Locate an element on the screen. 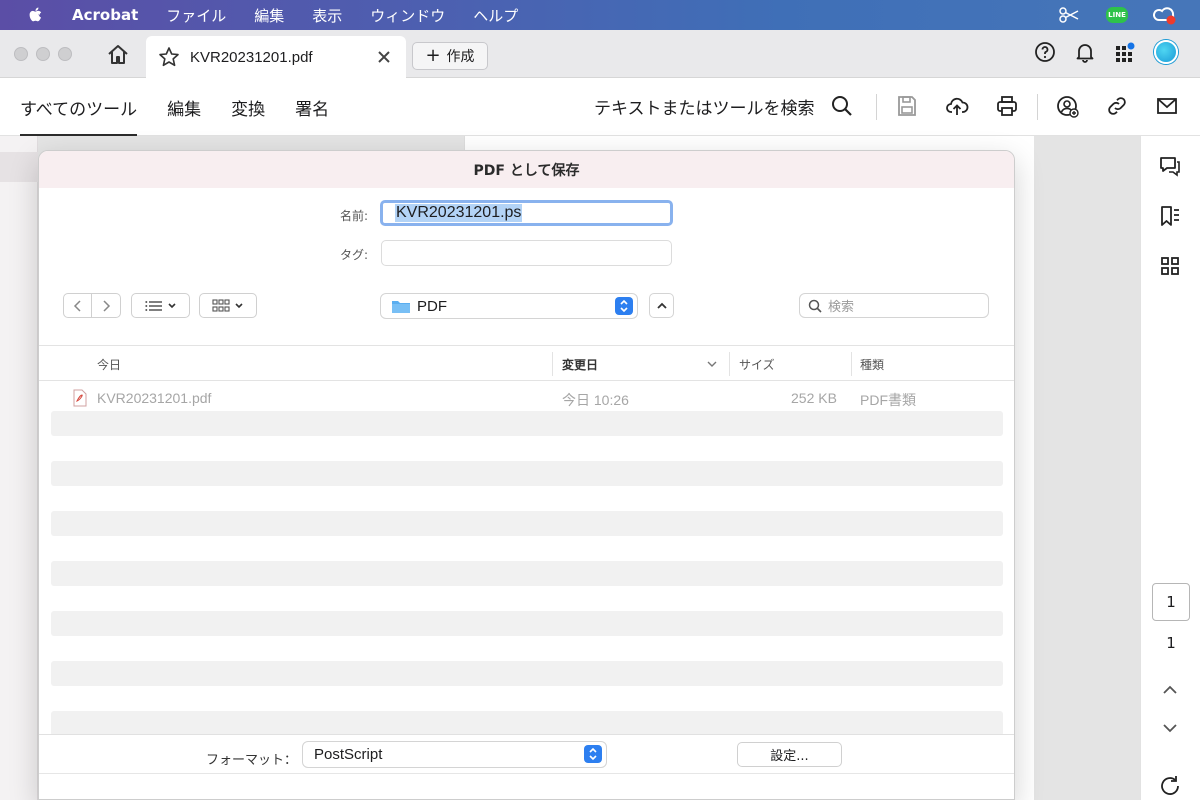  save-icon is located at coordinates (907, 106).